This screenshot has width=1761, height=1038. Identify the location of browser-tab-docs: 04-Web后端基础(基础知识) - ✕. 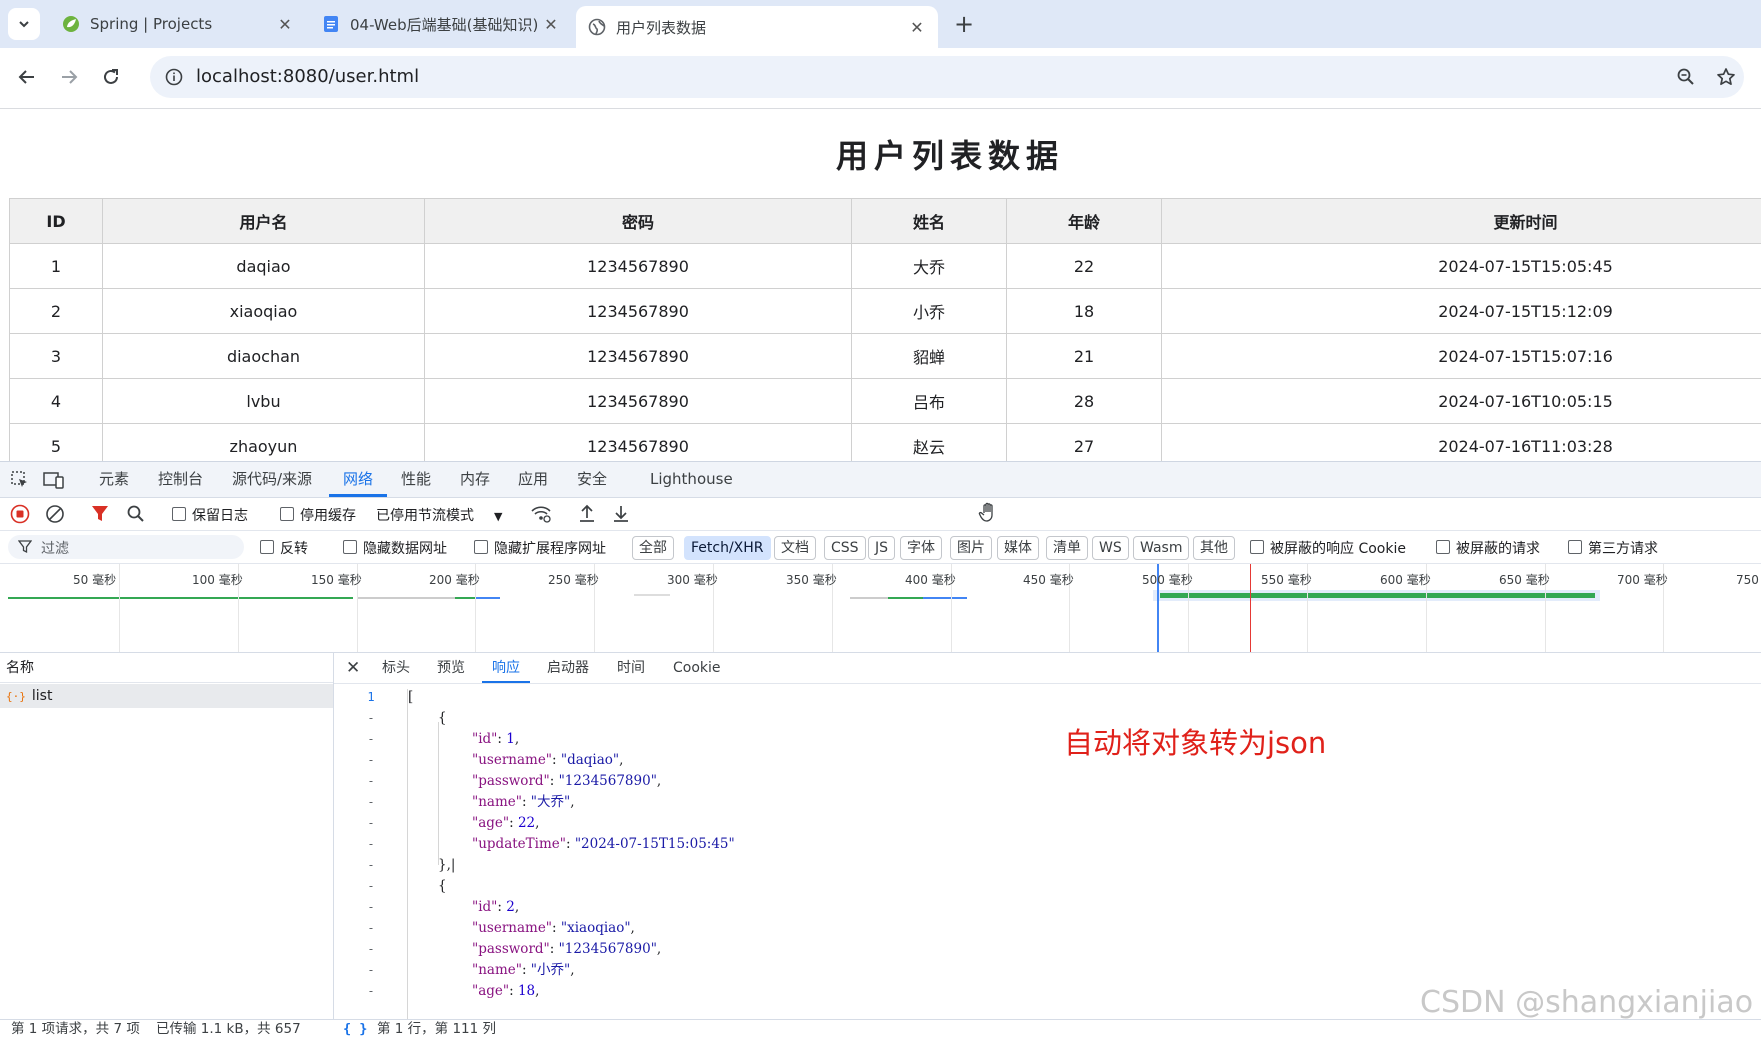
(441, 24).